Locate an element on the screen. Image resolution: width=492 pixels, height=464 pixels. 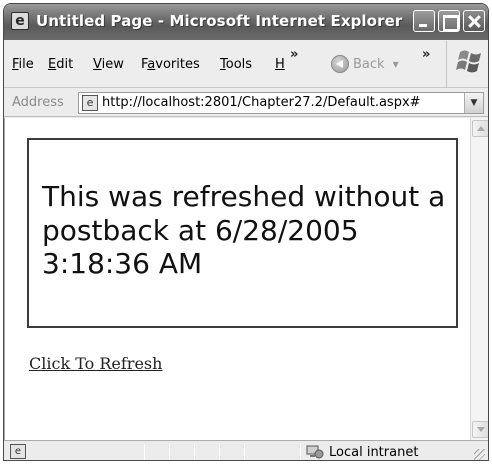
resize-grip is located at coordinates (479, 454).